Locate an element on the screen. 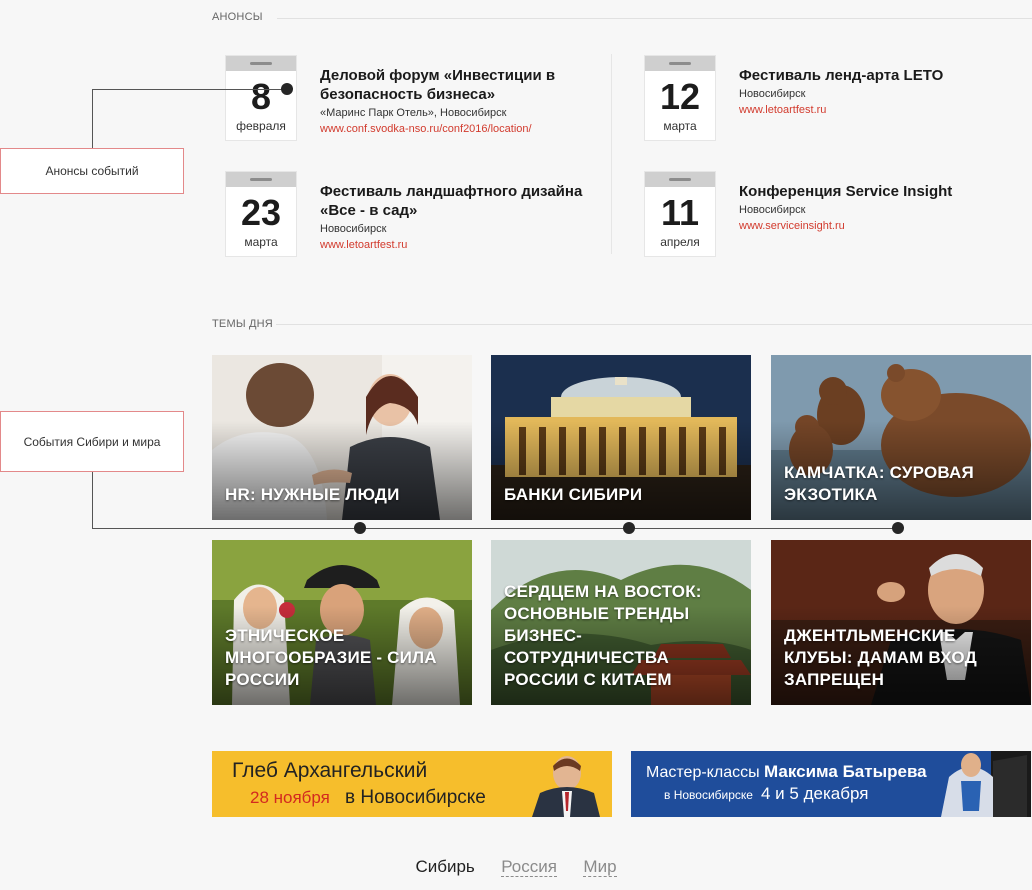  banner-lead: Мастер-классы is located at coordinates (703, 772).